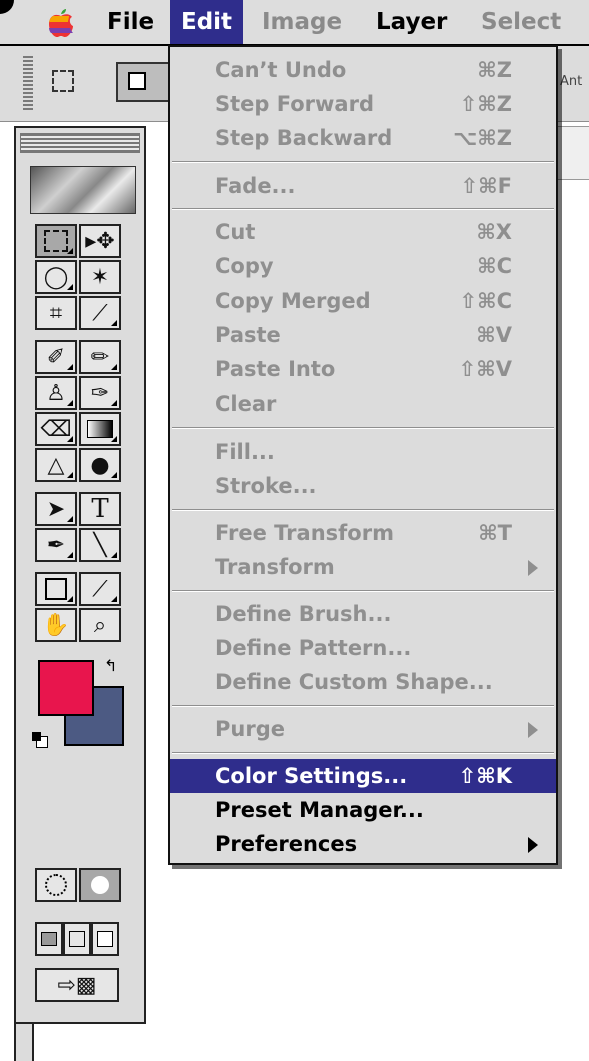  Describe the element at coordinates (294, 104) in the screenshot. I see `menu-item-label: Step Forward` at that location.